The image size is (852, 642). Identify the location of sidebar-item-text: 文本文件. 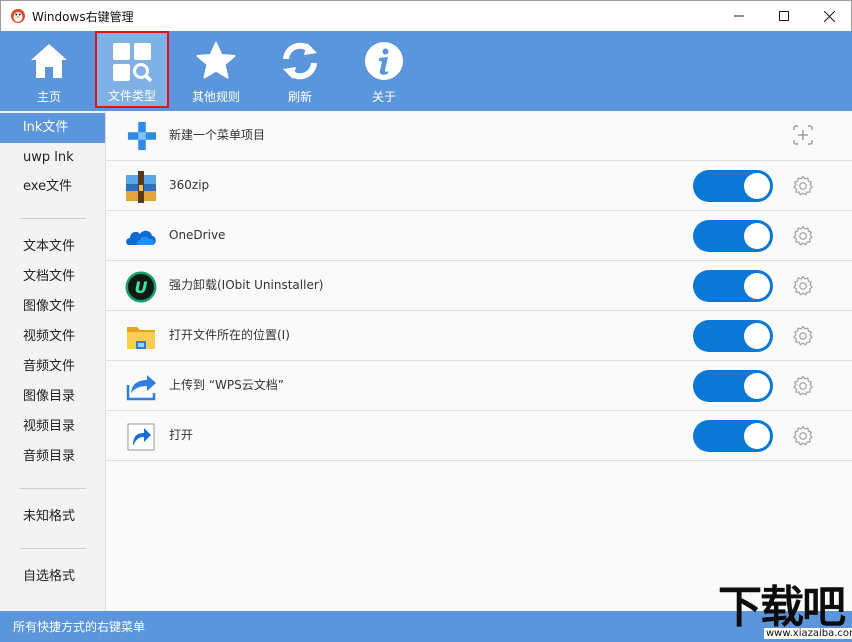
(52, 247).